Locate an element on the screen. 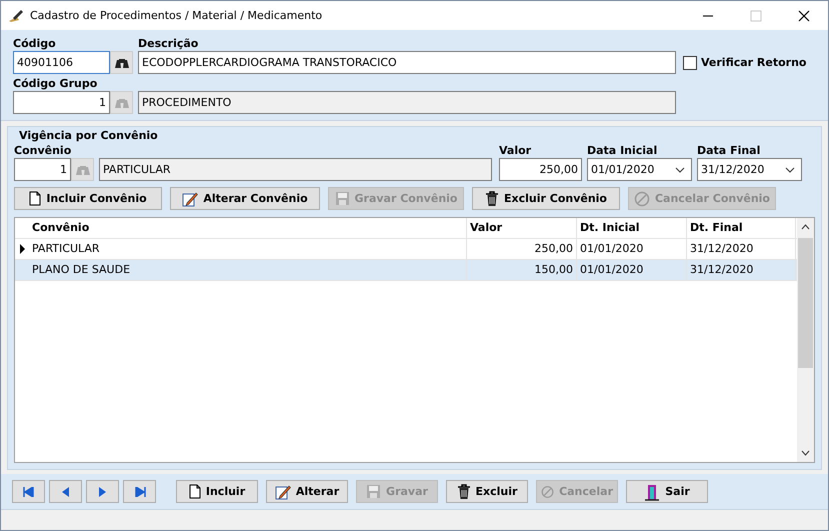 The image size is (829, 531). field-label: Código is located at coordinates (35, 43).